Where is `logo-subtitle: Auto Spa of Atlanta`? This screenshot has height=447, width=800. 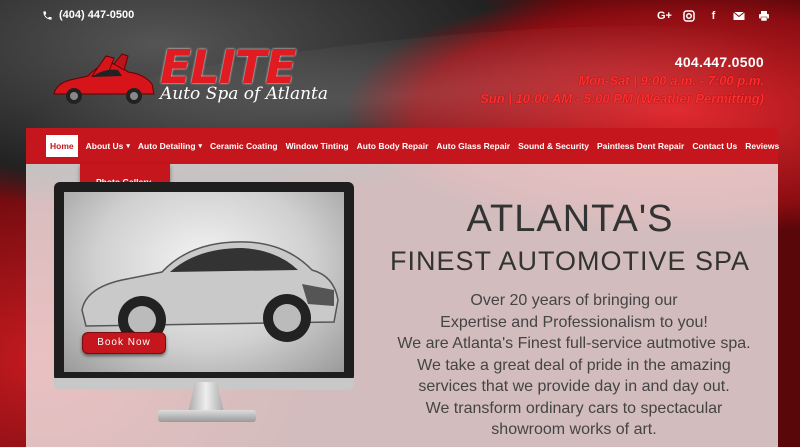
logo-subtitle: Auto Spa of Atlanta is located at coordinates (244, 94).